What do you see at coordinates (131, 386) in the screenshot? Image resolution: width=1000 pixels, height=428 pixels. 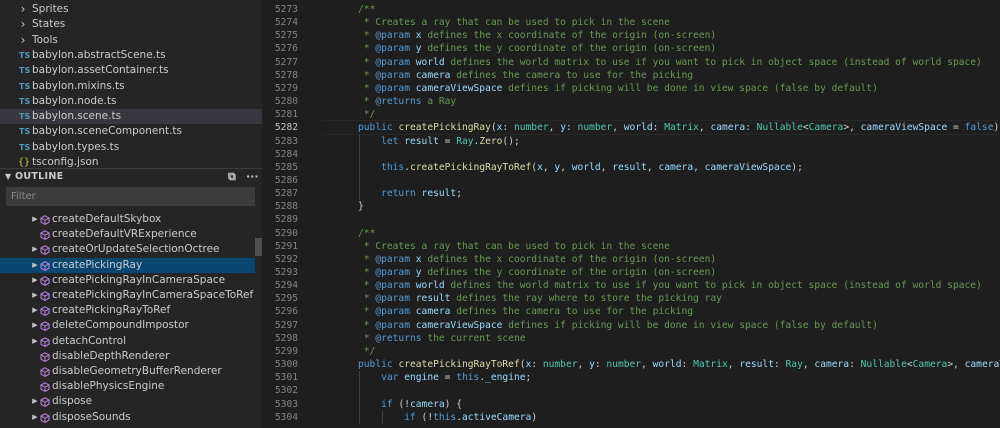 I see `outline-item: disablePhysicsEngine` at bounding box center [131, 386].